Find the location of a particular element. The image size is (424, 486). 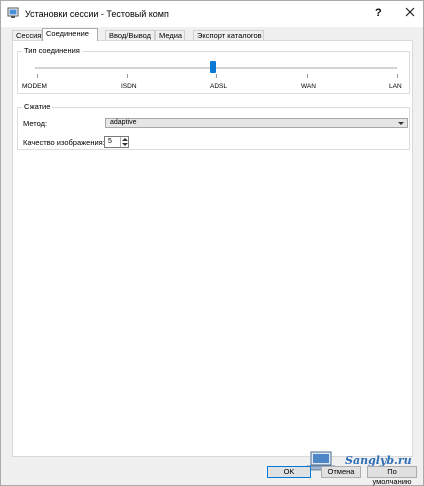

tick-label-modem: MODEM is located at coordinates (34, 86).